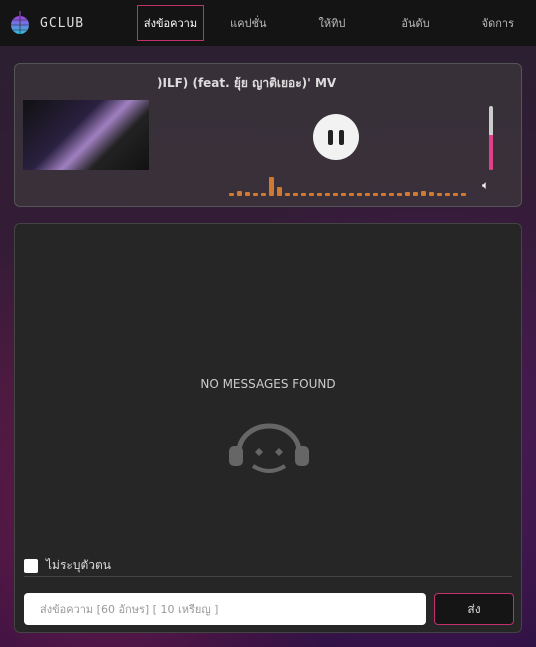 The image size is (536, 647). I want to click on anonymous-toggle: ไม่ระบุตัวตน, so click(67, 565).